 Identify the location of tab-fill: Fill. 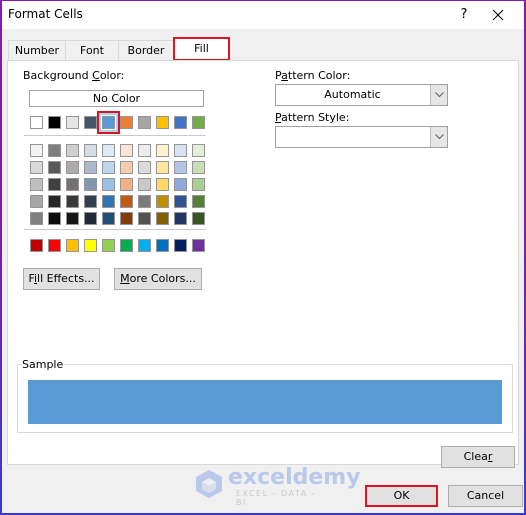
(201, 49).